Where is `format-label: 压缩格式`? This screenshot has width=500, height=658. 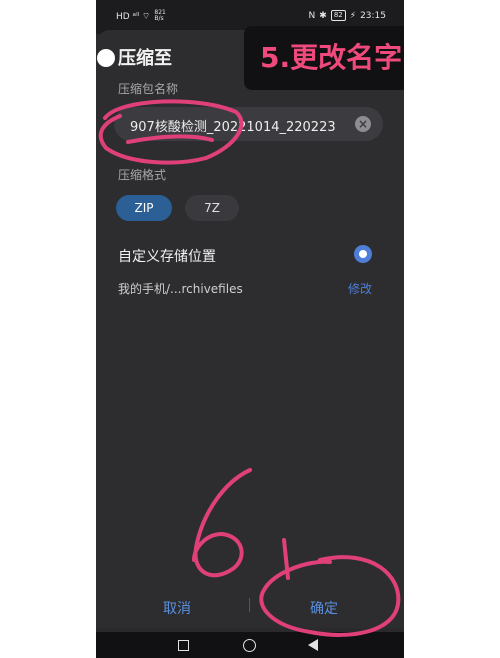 format-label: 压缩格式 is located at coordinates (142, 175).